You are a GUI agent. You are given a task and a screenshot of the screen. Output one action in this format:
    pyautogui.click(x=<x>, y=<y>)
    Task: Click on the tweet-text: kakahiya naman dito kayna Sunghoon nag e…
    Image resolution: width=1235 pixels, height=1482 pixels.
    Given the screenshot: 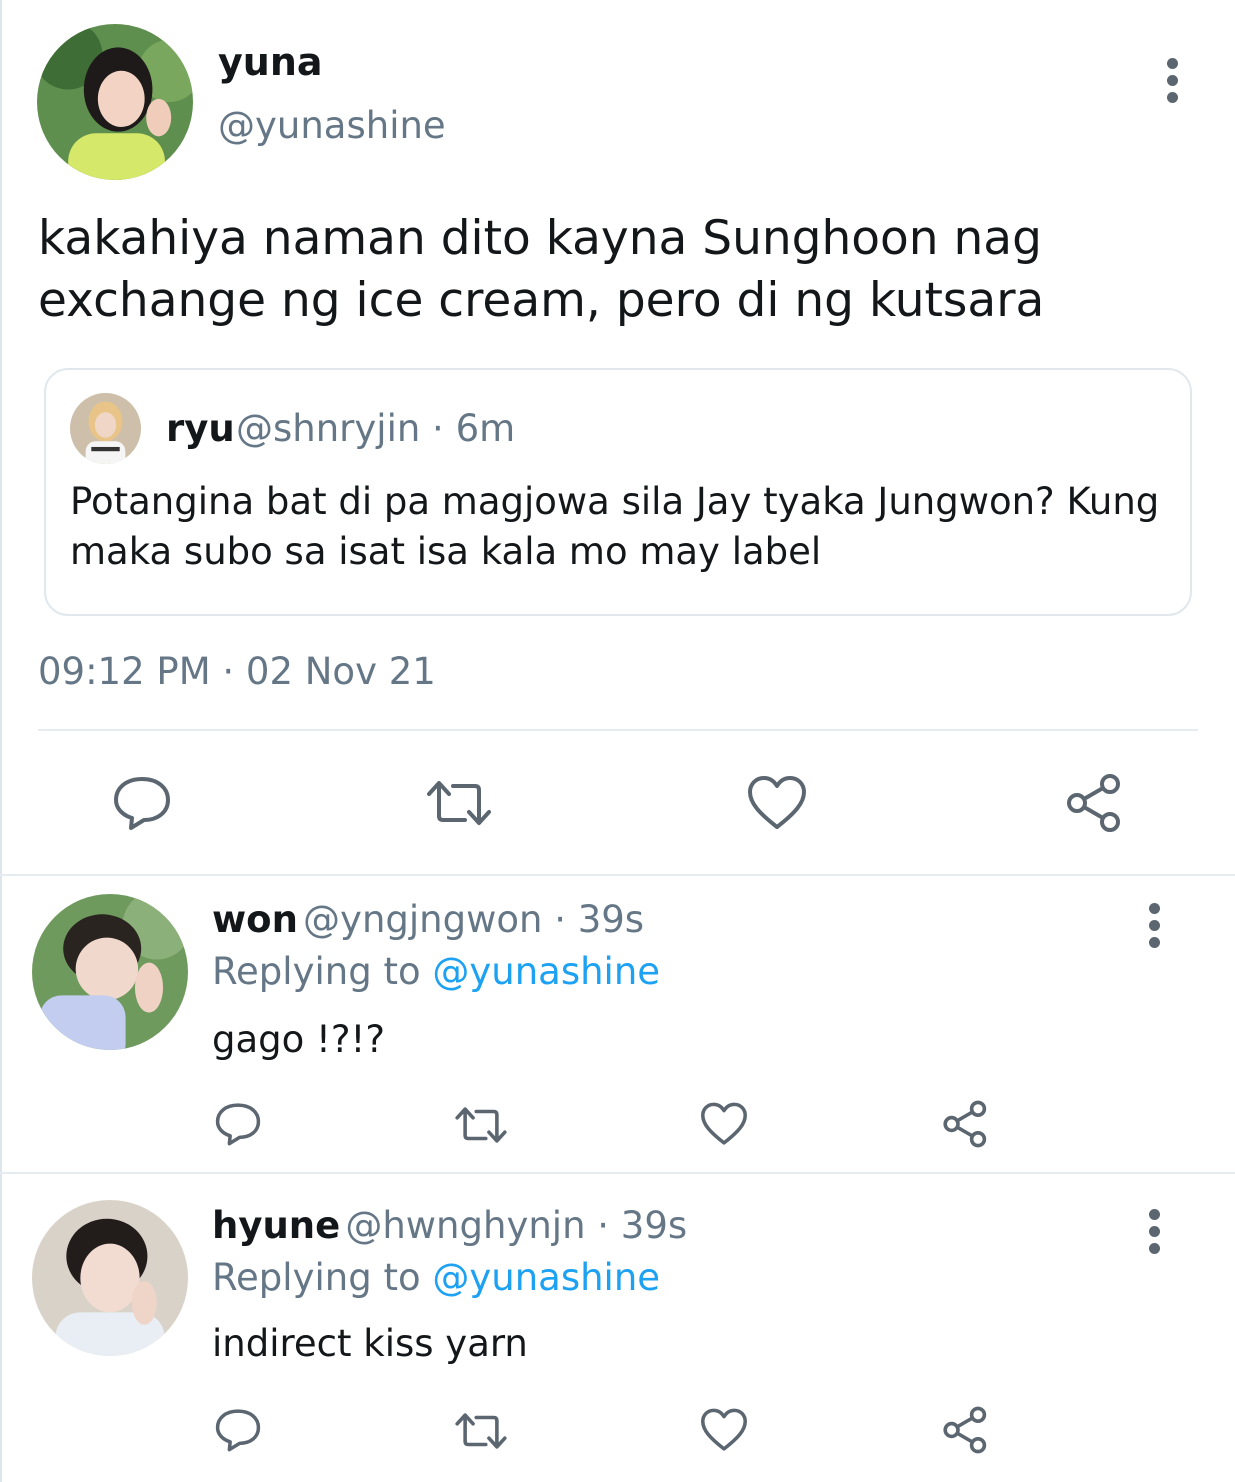 What is the action you would take?
    pyautogui.click(x=541, y=269)
    